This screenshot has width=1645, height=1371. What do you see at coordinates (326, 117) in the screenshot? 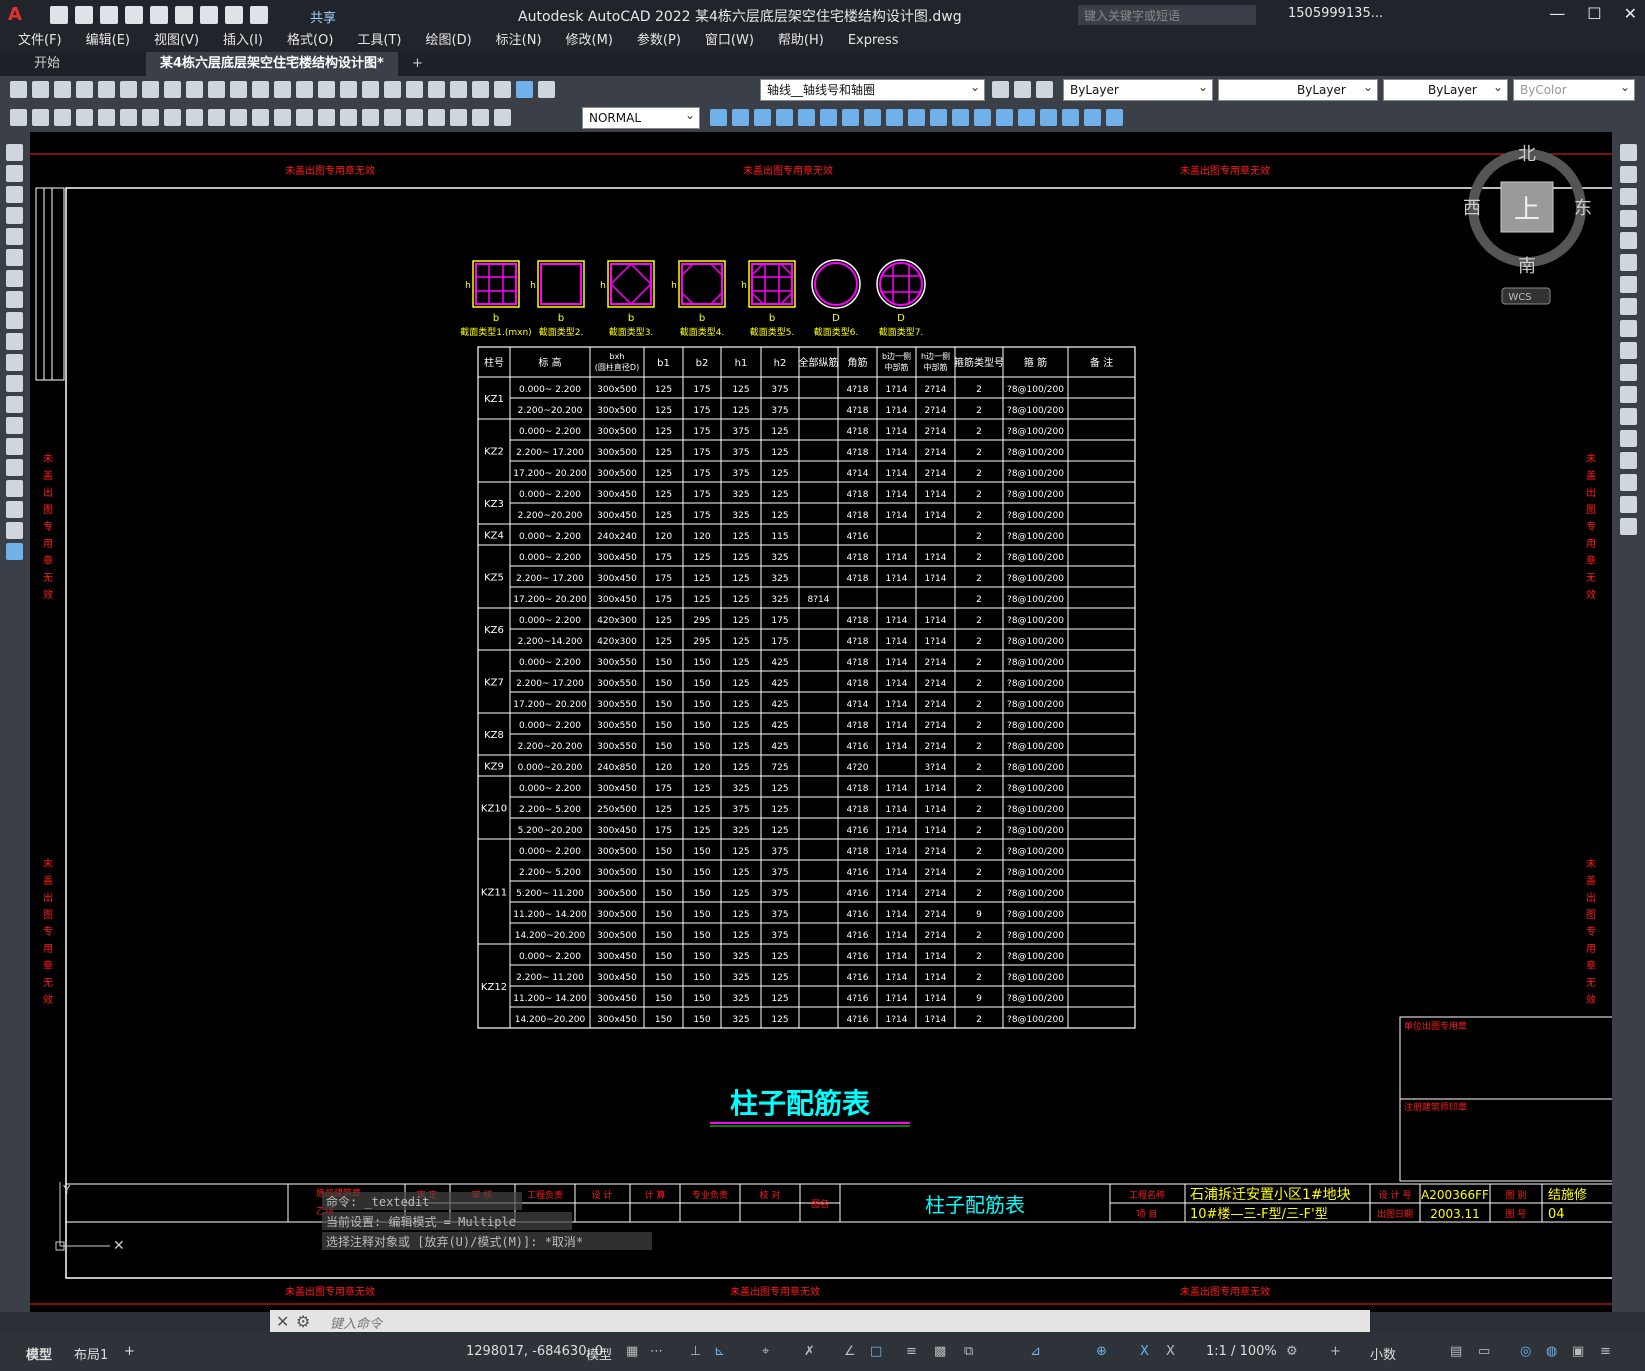
I see `dim-space-icon` at bounding box center [326, 117].